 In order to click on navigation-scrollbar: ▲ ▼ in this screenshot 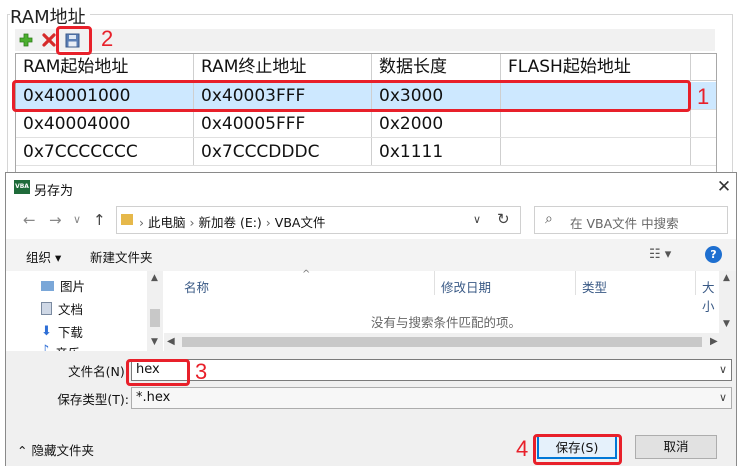, I will do `click(155, 311)`.